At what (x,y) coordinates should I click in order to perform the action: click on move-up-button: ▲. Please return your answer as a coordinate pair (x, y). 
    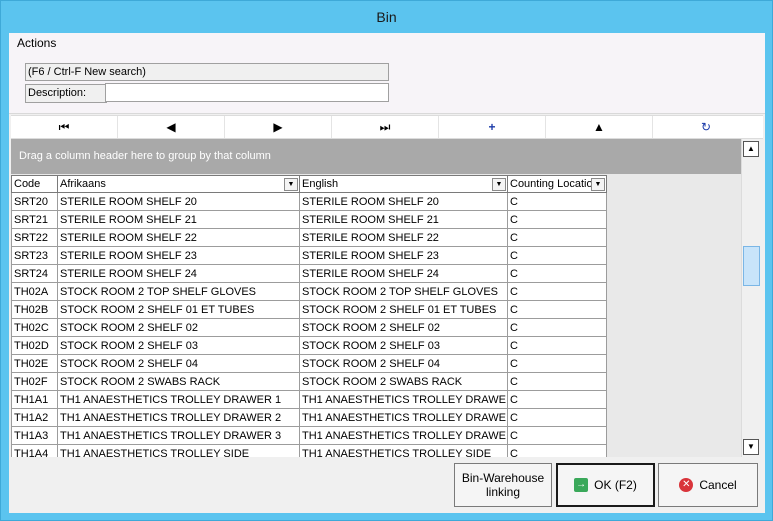
    Looking at the image, I should click on (599, 127).